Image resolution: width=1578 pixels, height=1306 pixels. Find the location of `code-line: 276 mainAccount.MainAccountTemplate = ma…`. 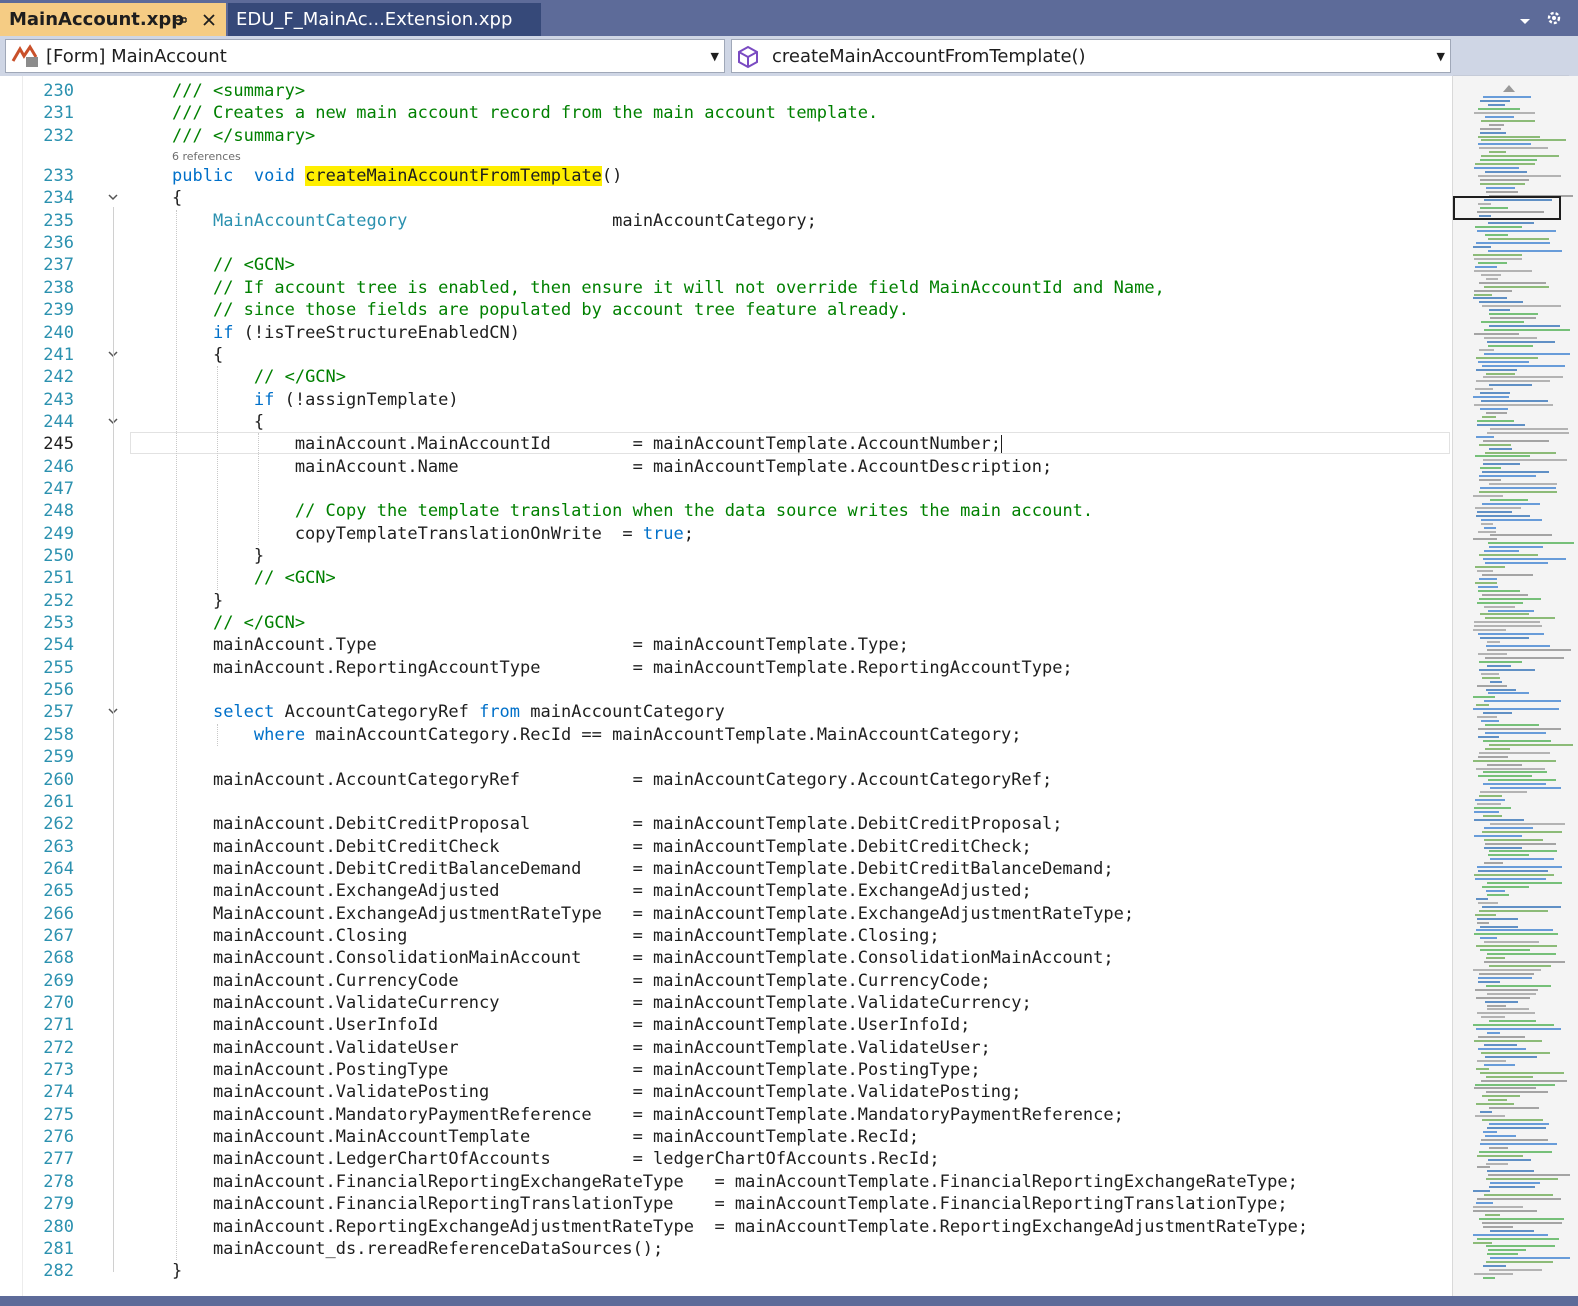

code-line: 276 mainAccount.MainAccountTemplate = ma… is located at coordinates (726, 1137).